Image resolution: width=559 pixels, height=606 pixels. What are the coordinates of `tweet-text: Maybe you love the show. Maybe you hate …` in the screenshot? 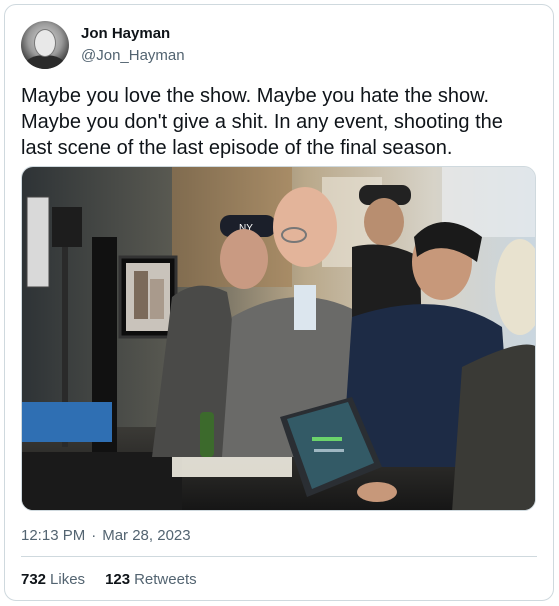 It's located at (262, 122).